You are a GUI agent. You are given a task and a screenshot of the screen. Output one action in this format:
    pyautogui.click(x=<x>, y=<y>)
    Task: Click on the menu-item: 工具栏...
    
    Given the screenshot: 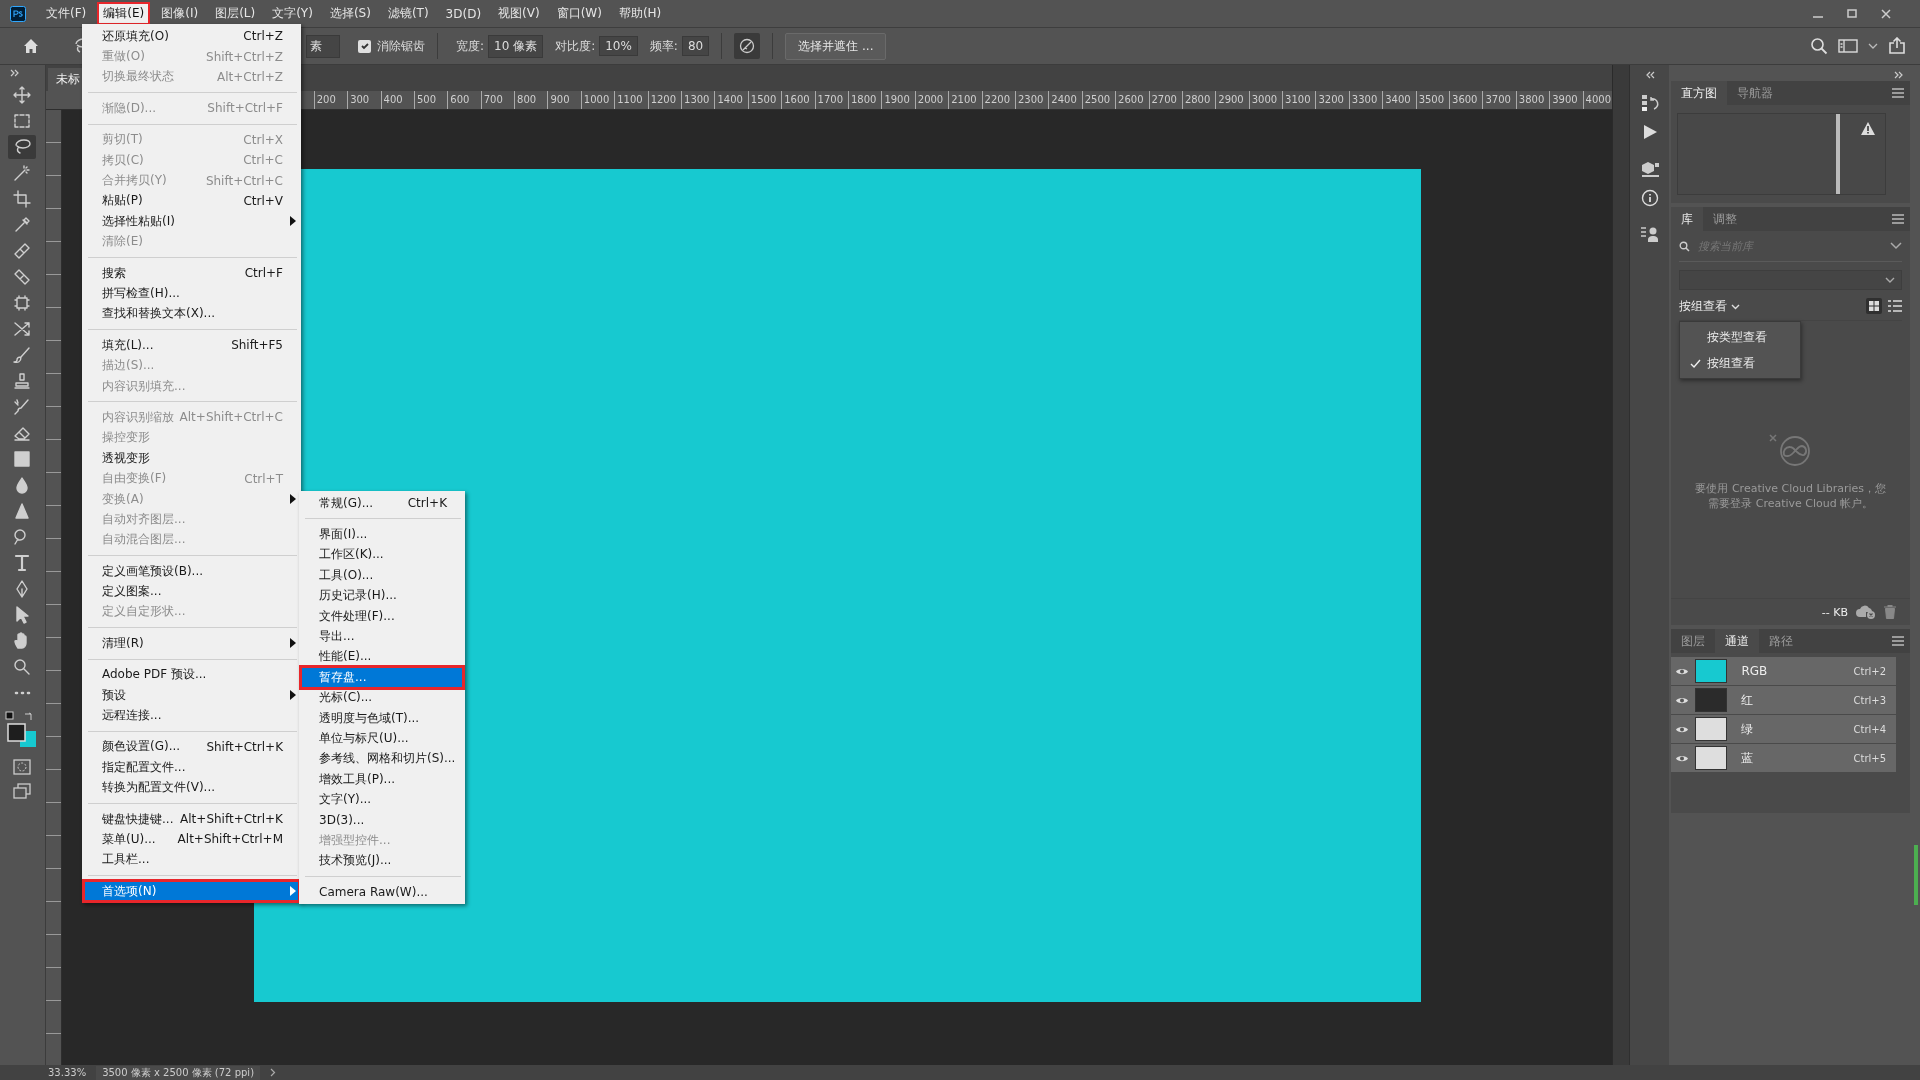 What is the action you would take?
    pyautogui.click(x=191, y=860)
    